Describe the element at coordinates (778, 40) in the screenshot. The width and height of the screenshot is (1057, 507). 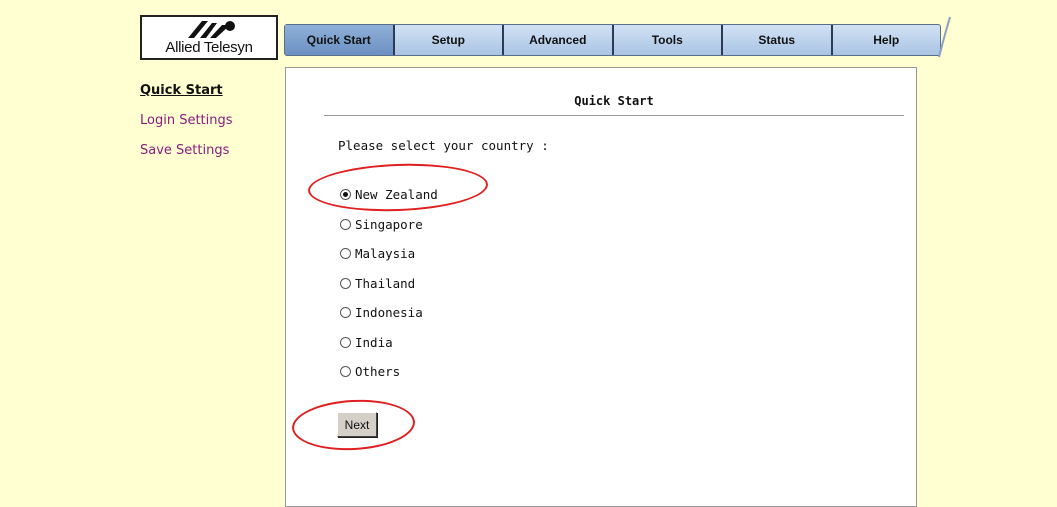
I see `tab-status: Status` at that location.